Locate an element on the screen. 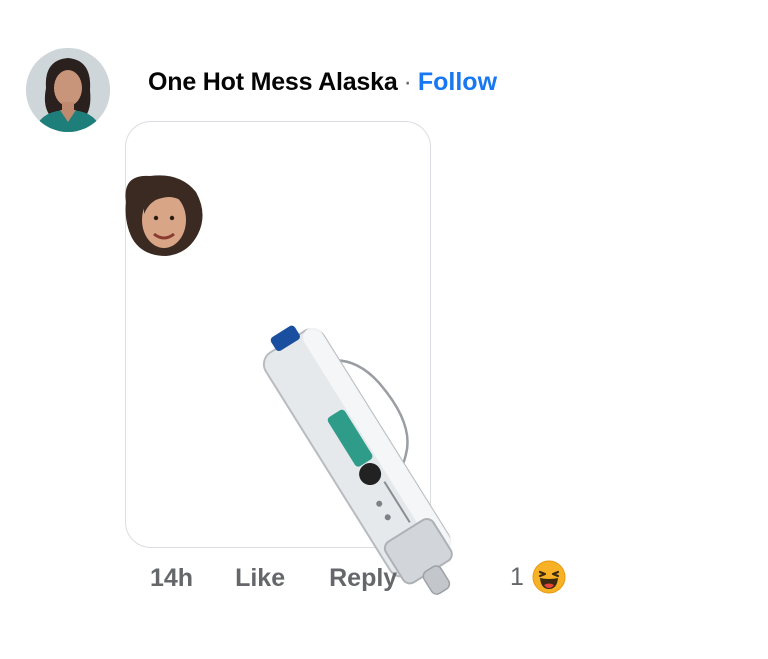 This screenshot has width=768, height=659. author-avatar is located at coordinates (68, 90).